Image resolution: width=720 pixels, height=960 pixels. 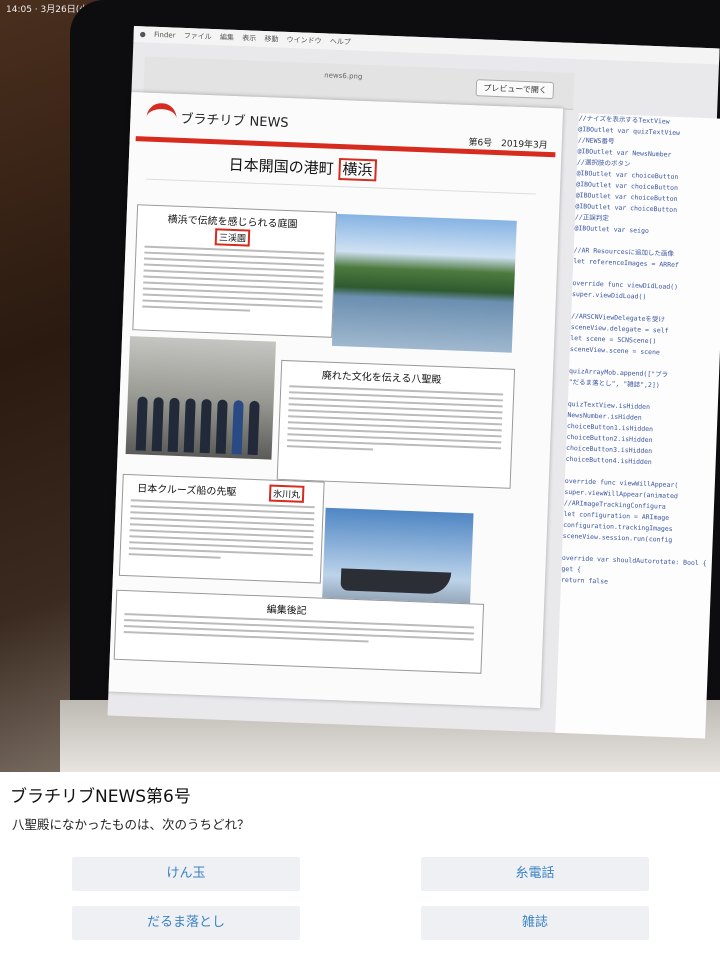 I want to click on quiz-title: ブラチリブNEWS第6号, so click(x=100, y=797).